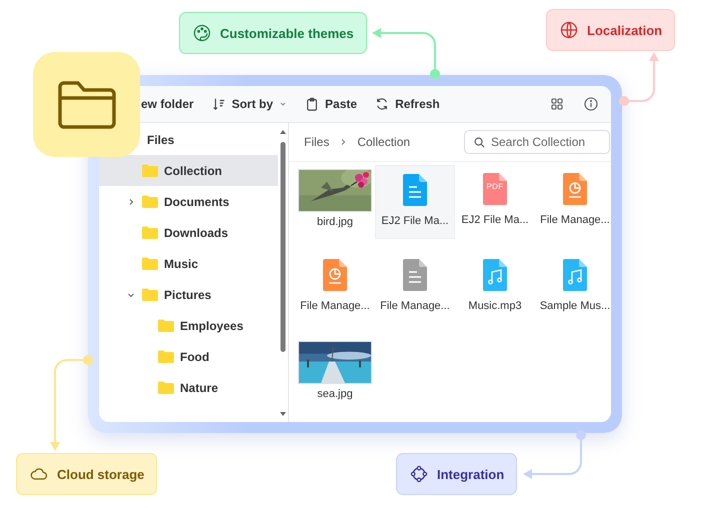 This screenshot has height=508, width=710. Describe the element at coordinates (335, 202) in the screenshot. I see `file-item: bird.jpg` at that location.